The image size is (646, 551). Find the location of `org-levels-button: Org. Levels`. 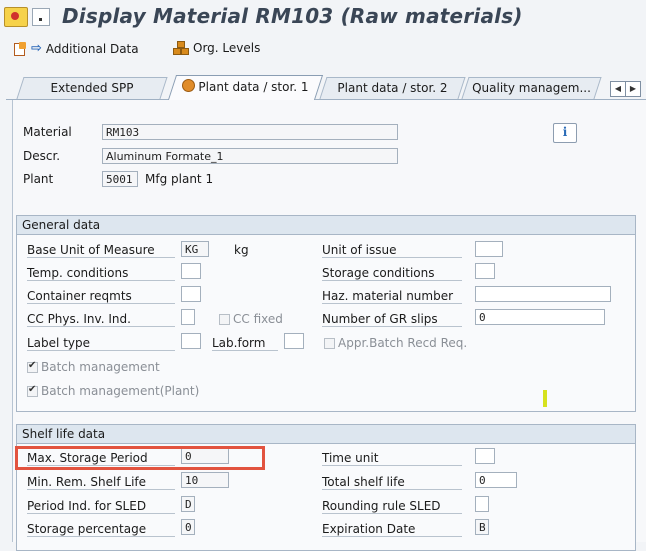

org-levels-button: Org. Levels is located at coordinates (216, 48).